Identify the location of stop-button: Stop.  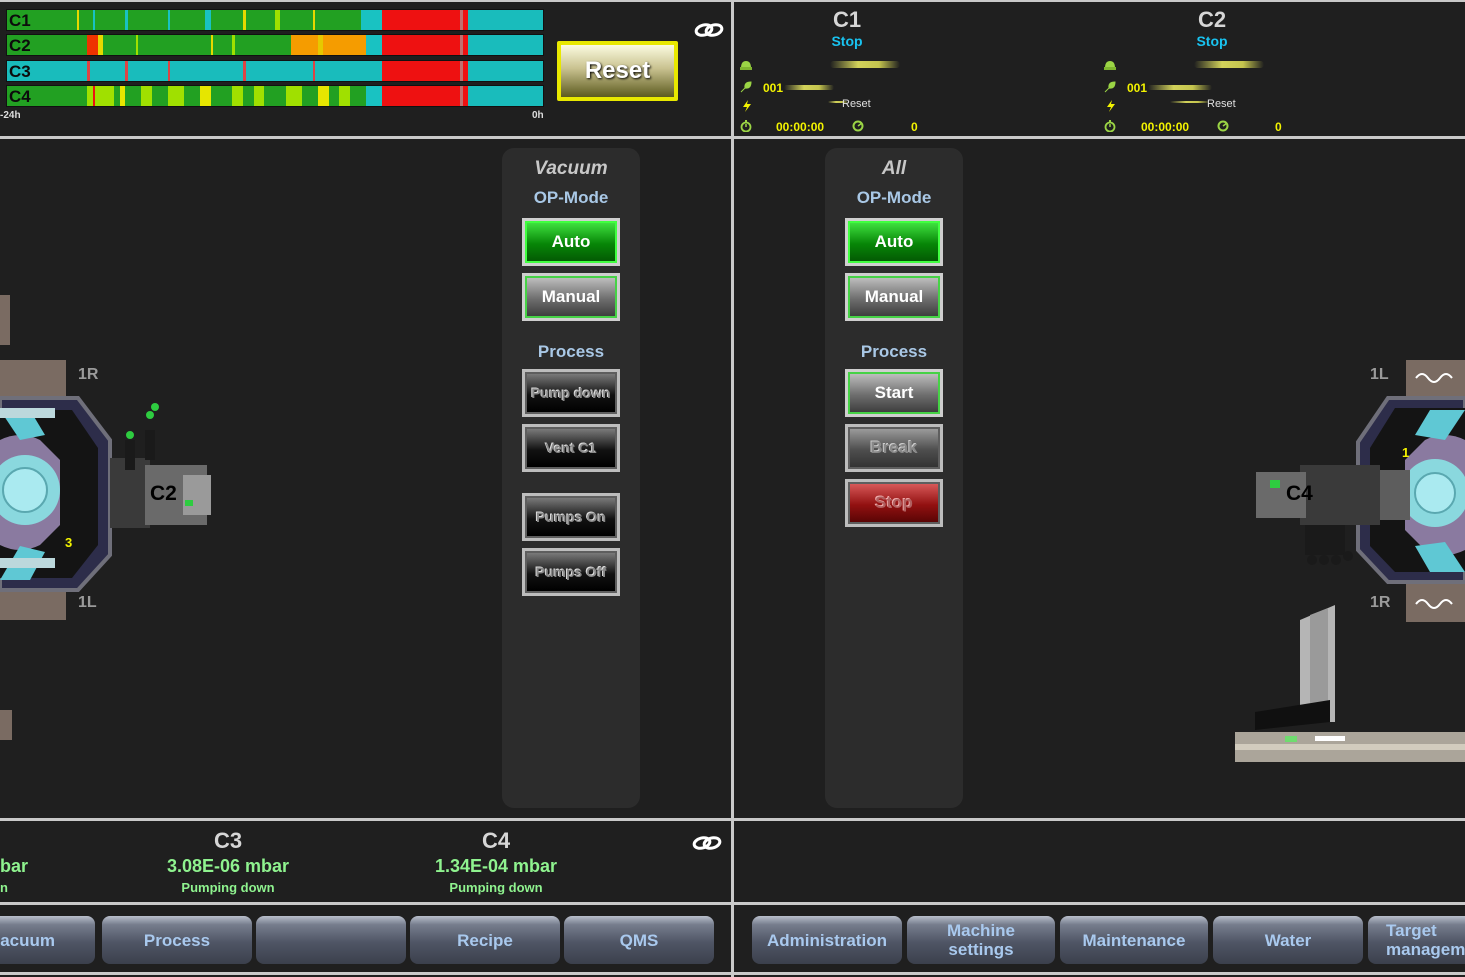
(894, 503).